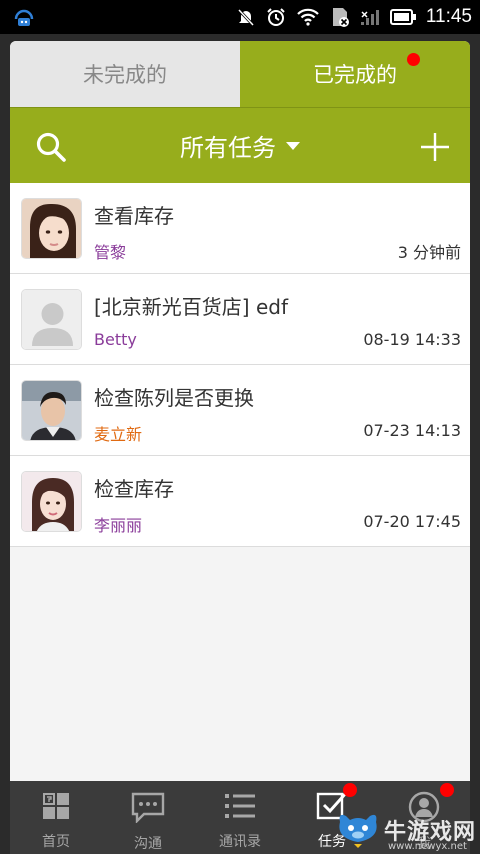 The image size is (480, 854). What do you see at coordinates (56, 808) in the screenshot?
I see `home-grid-icon` at bounding box center [56, 808].